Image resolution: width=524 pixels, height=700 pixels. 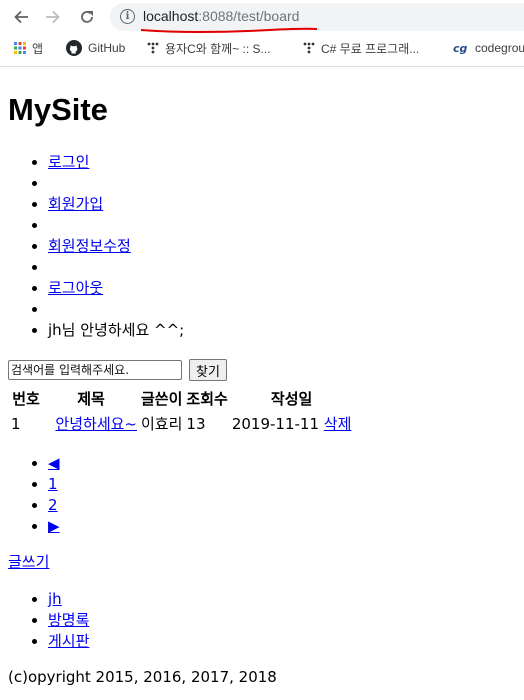 I want to click on page-2-link: 2, so click(x=53, y=505).